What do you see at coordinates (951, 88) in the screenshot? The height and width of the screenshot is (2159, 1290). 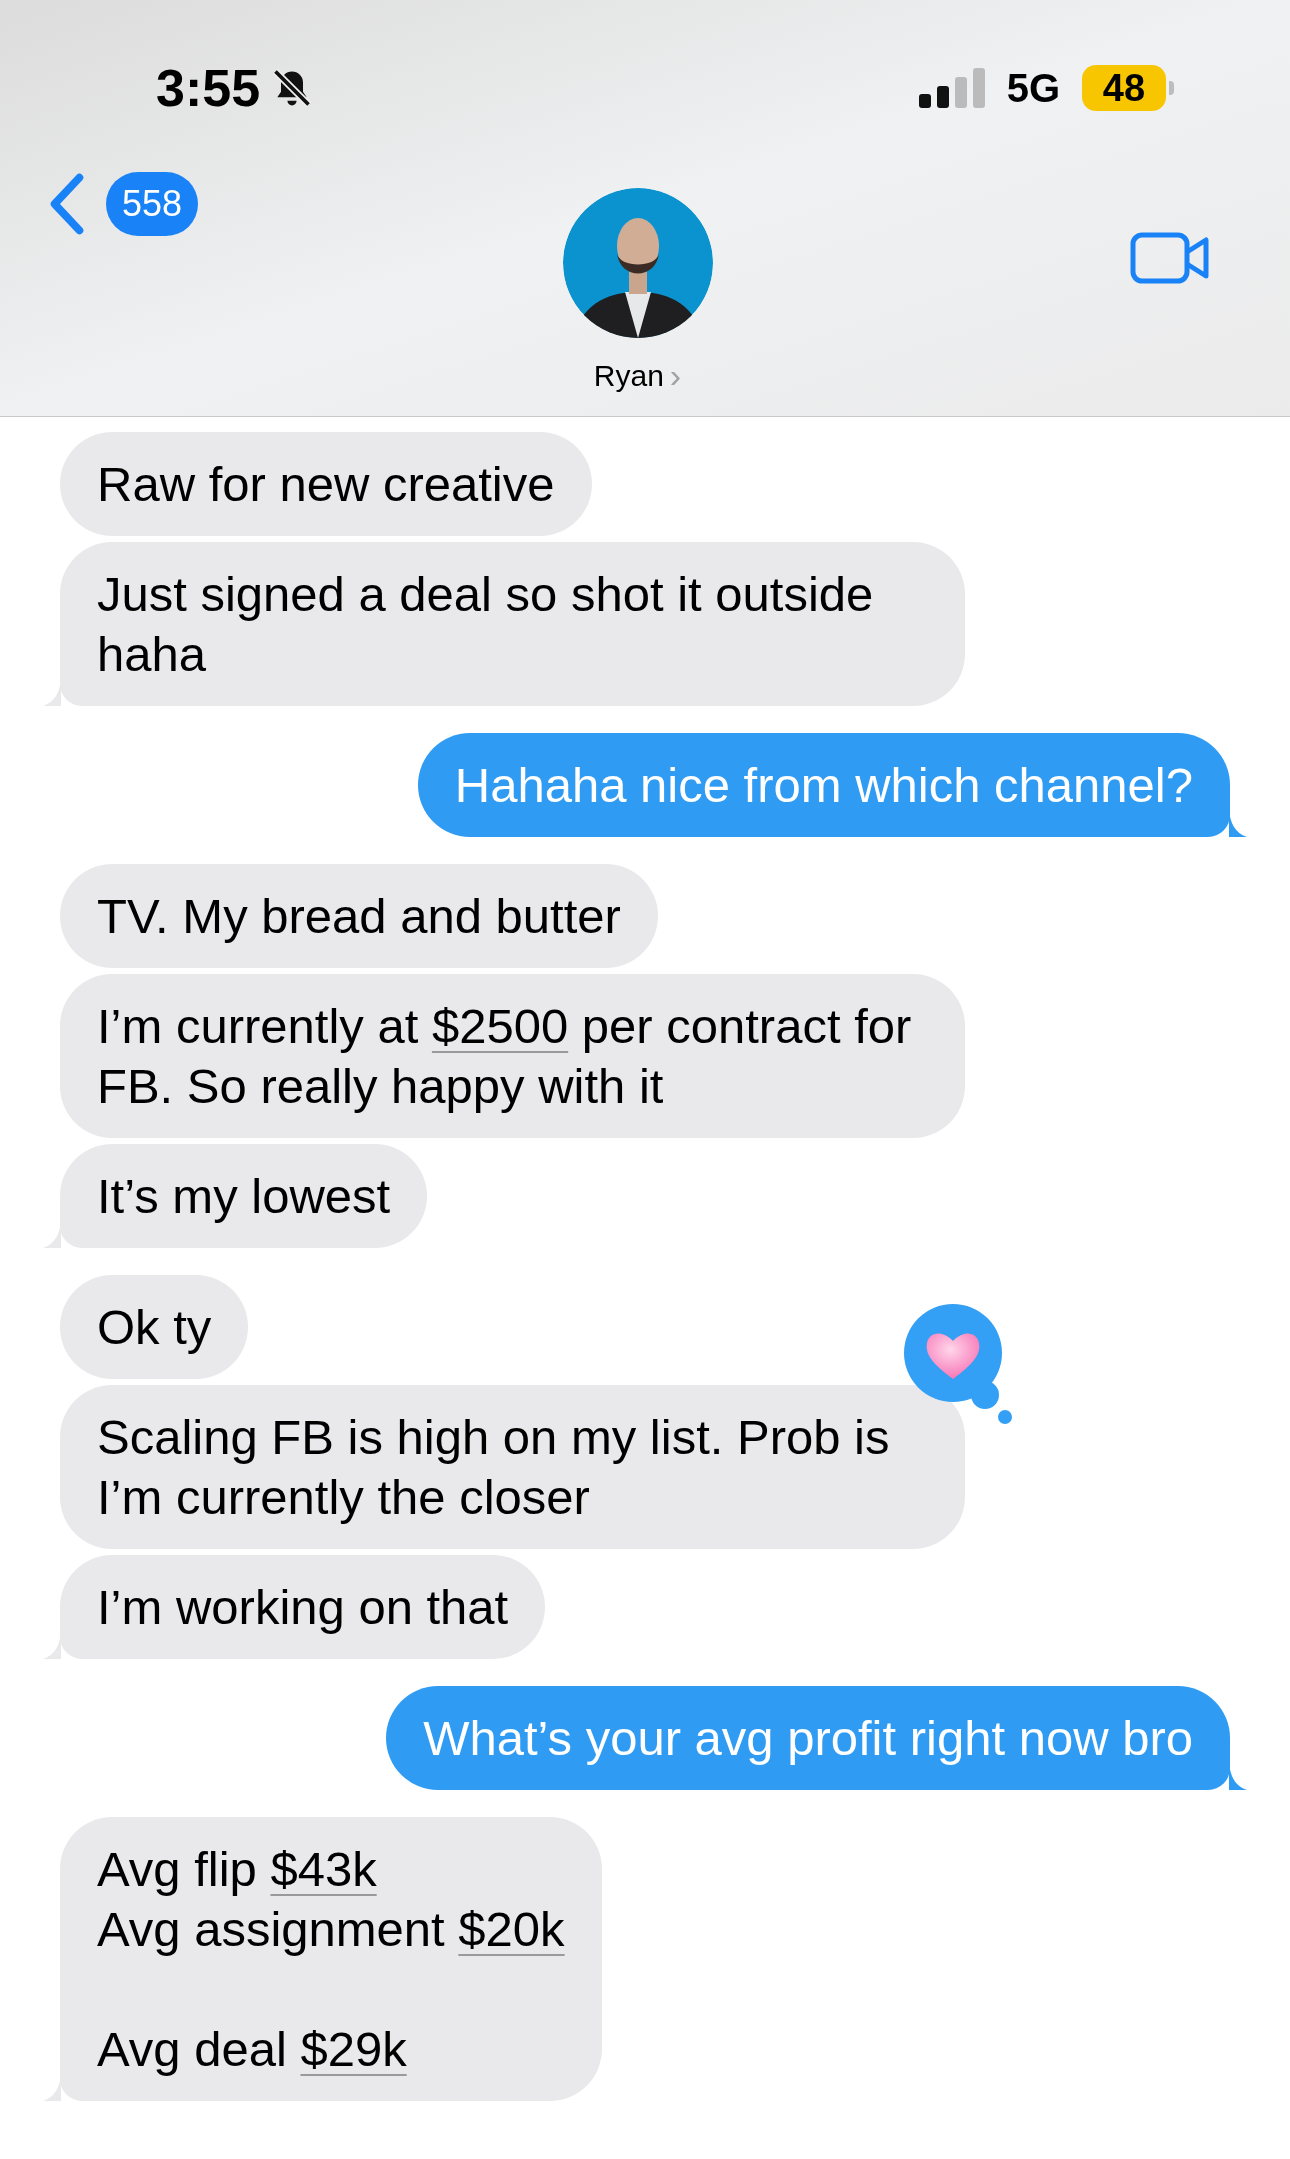 I see `signal-icon` at bounding box center [951, 88].